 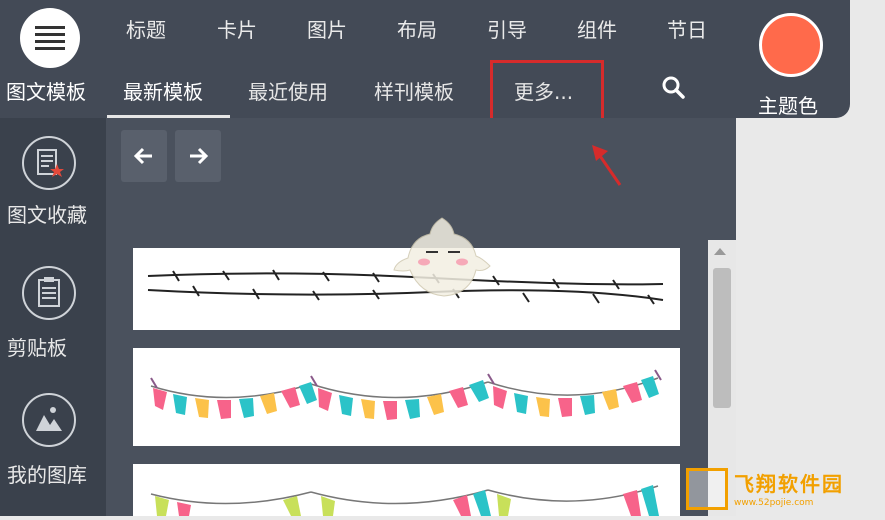 I want to click on arrow-right-icon, so click(x=199, y=156).